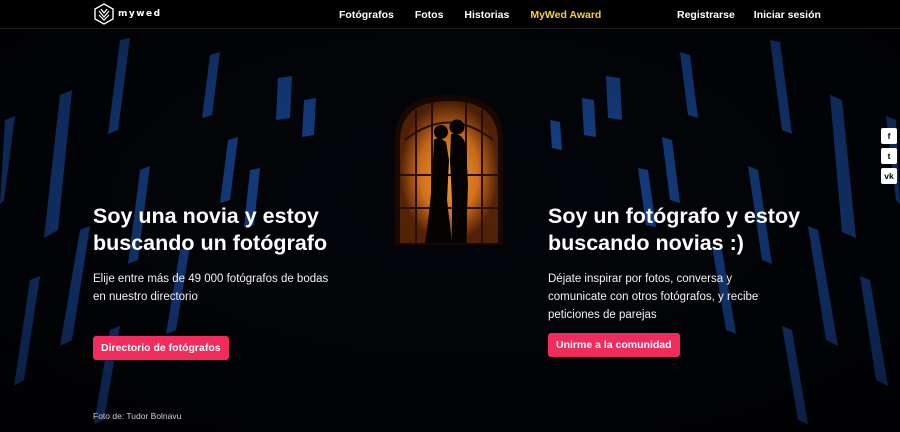 This screenshot has width=900, height=432. I want to click on twitter-icon: t, so click(889, 156).